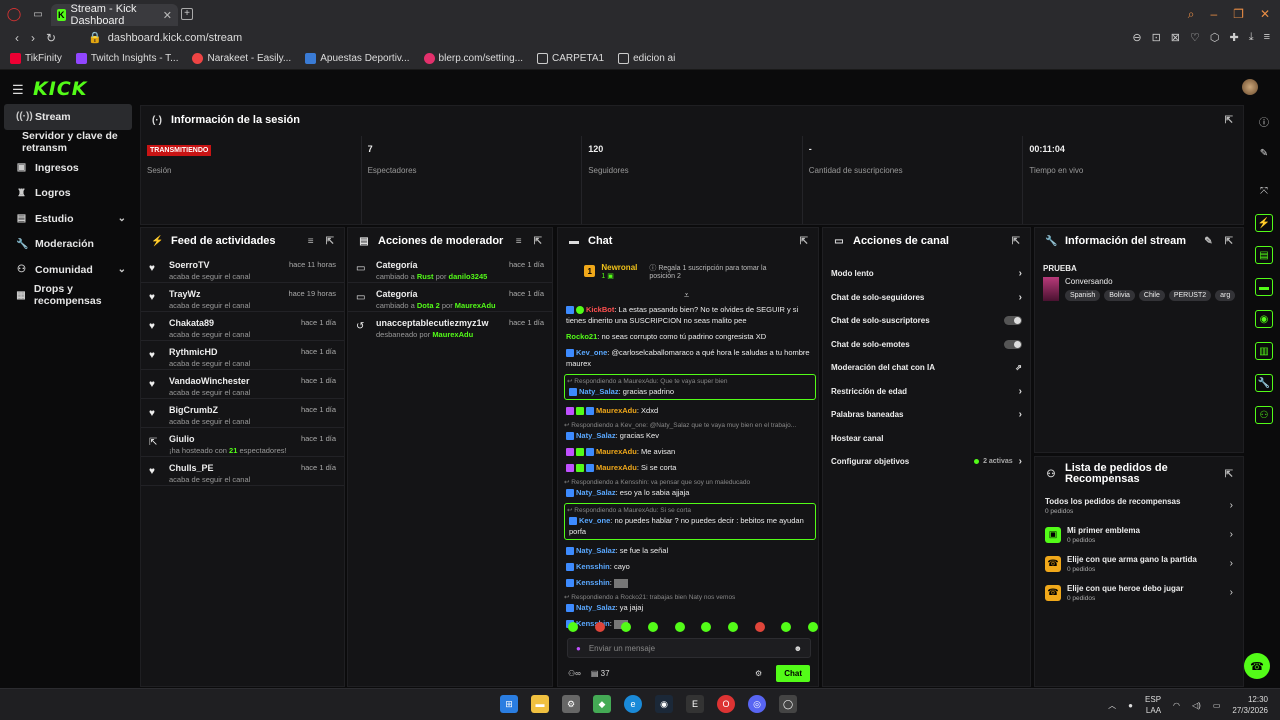  Describe the element at coordinates (793, 673) in the screenshot. I see `chat-send-button: Chat` at that location.